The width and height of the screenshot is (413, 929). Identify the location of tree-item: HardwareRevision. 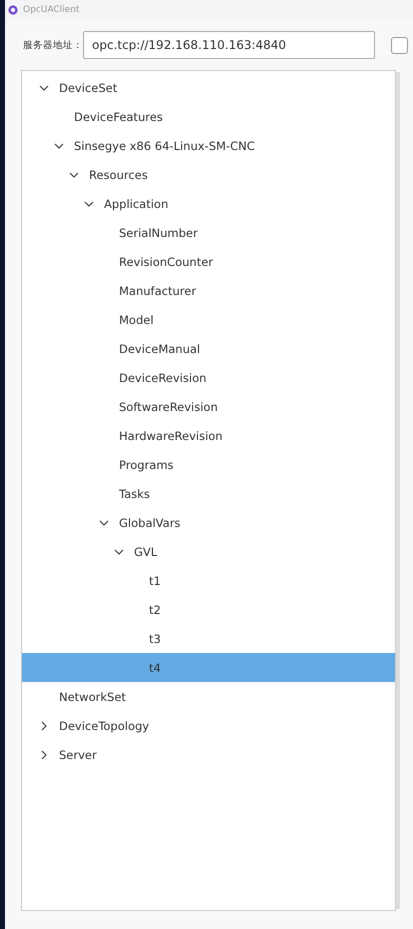
(208, 435).